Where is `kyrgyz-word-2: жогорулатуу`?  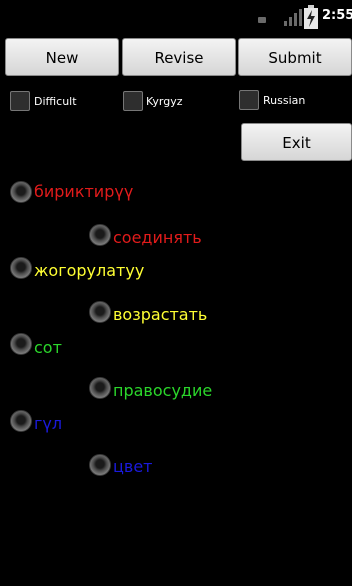 kyrgyz-word-2: жогорулатуу is located at coordinates (89, 270).